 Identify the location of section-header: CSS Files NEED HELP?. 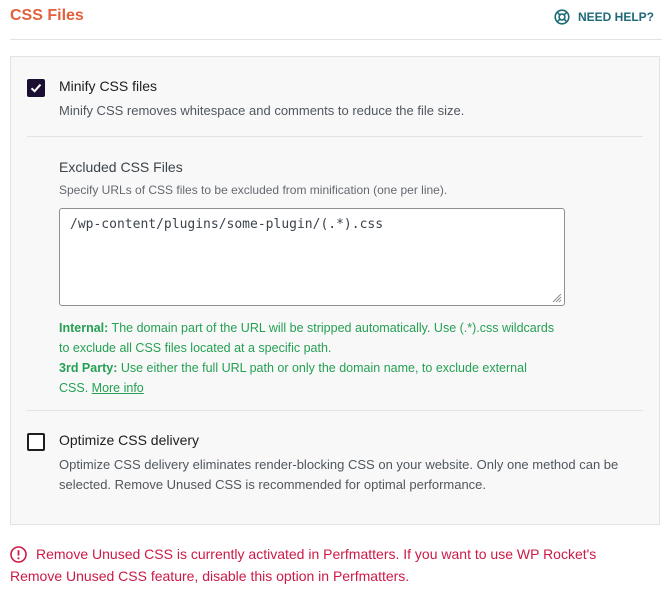
(336, 20).